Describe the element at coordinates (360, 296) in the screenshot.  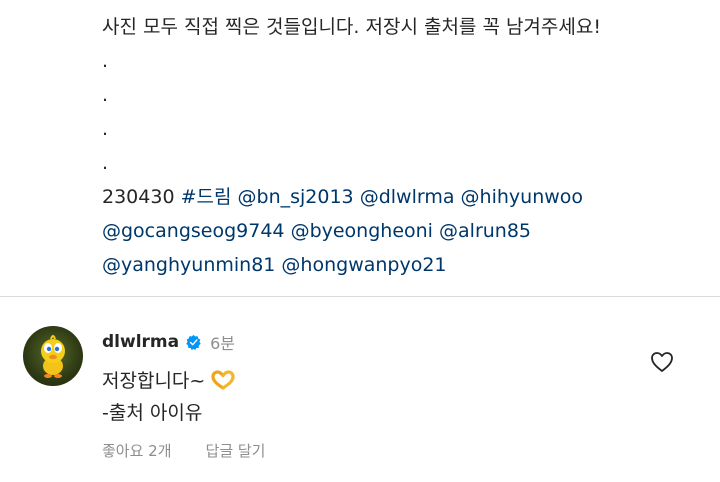
I see `section-divider` at that location.